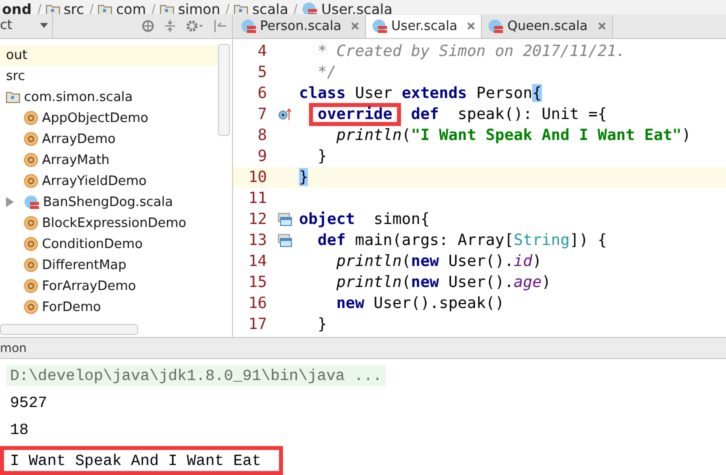  Describe the element at coordinates (528, 282) in the screenshot. I see `code-token: age` at that location.